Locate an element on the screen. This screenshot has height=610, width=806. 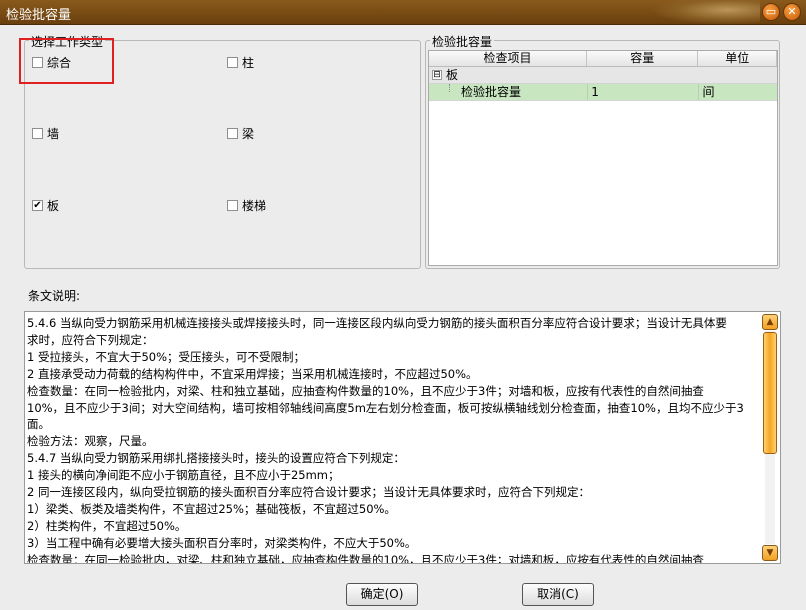
scroll-thumb is located at coordinates (770, 393).